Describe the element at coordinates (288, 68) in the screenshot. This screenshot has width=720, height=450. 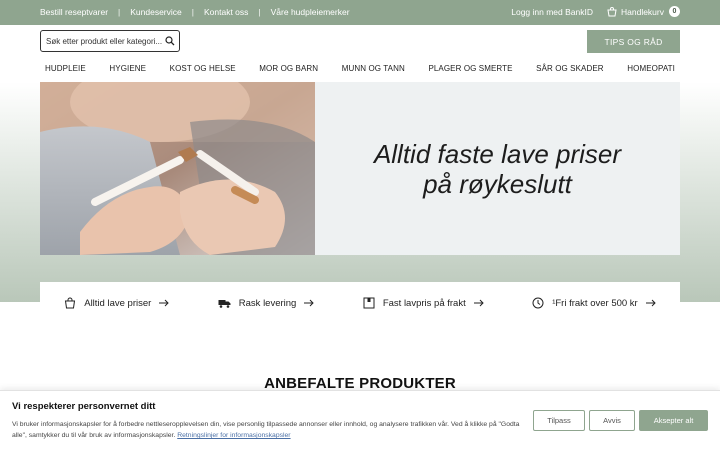
I see `nav-item-mor-og-barn: MOR OG BARN` at that location.